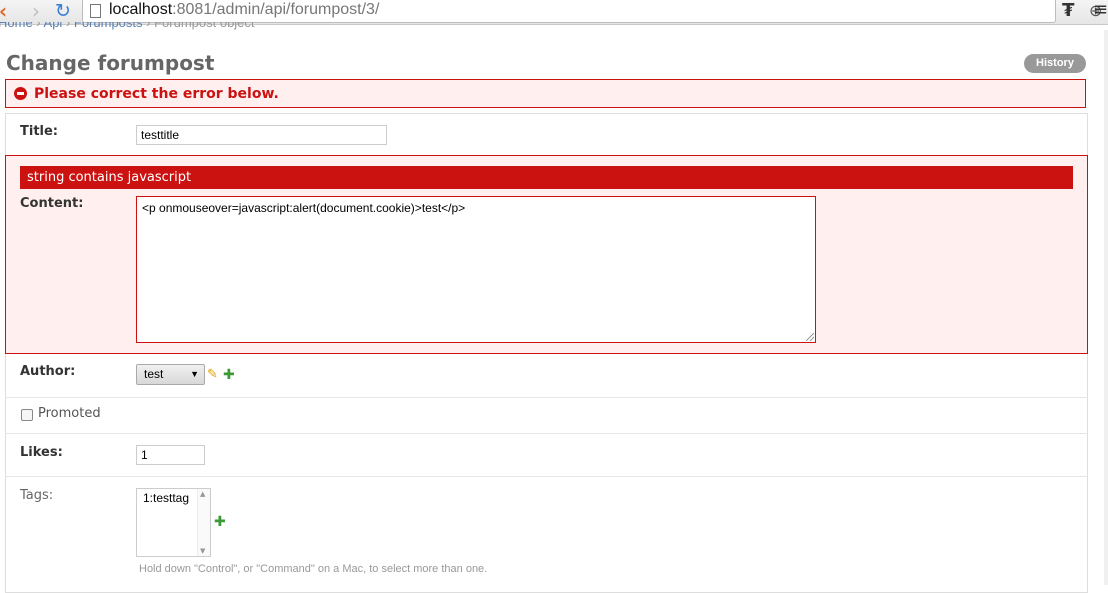 Image resolution: width=1108 pixels, height=593 pixels. What do you see at coordinates (276, 9) in the screenshot?
I see `url-path: :8081/admin/api/forumpost/3/` at bounding box center [276, 9].